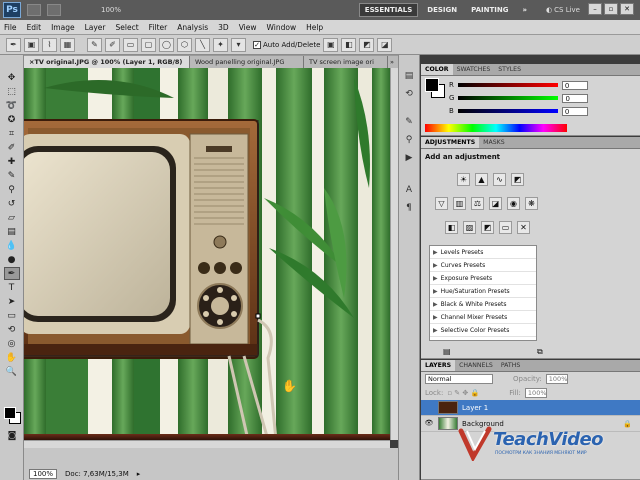  What do you see at coordinates (432, 85) in the screenshot?
I see `color-panel-foreground-swatch` at bounding box center [432, 85].